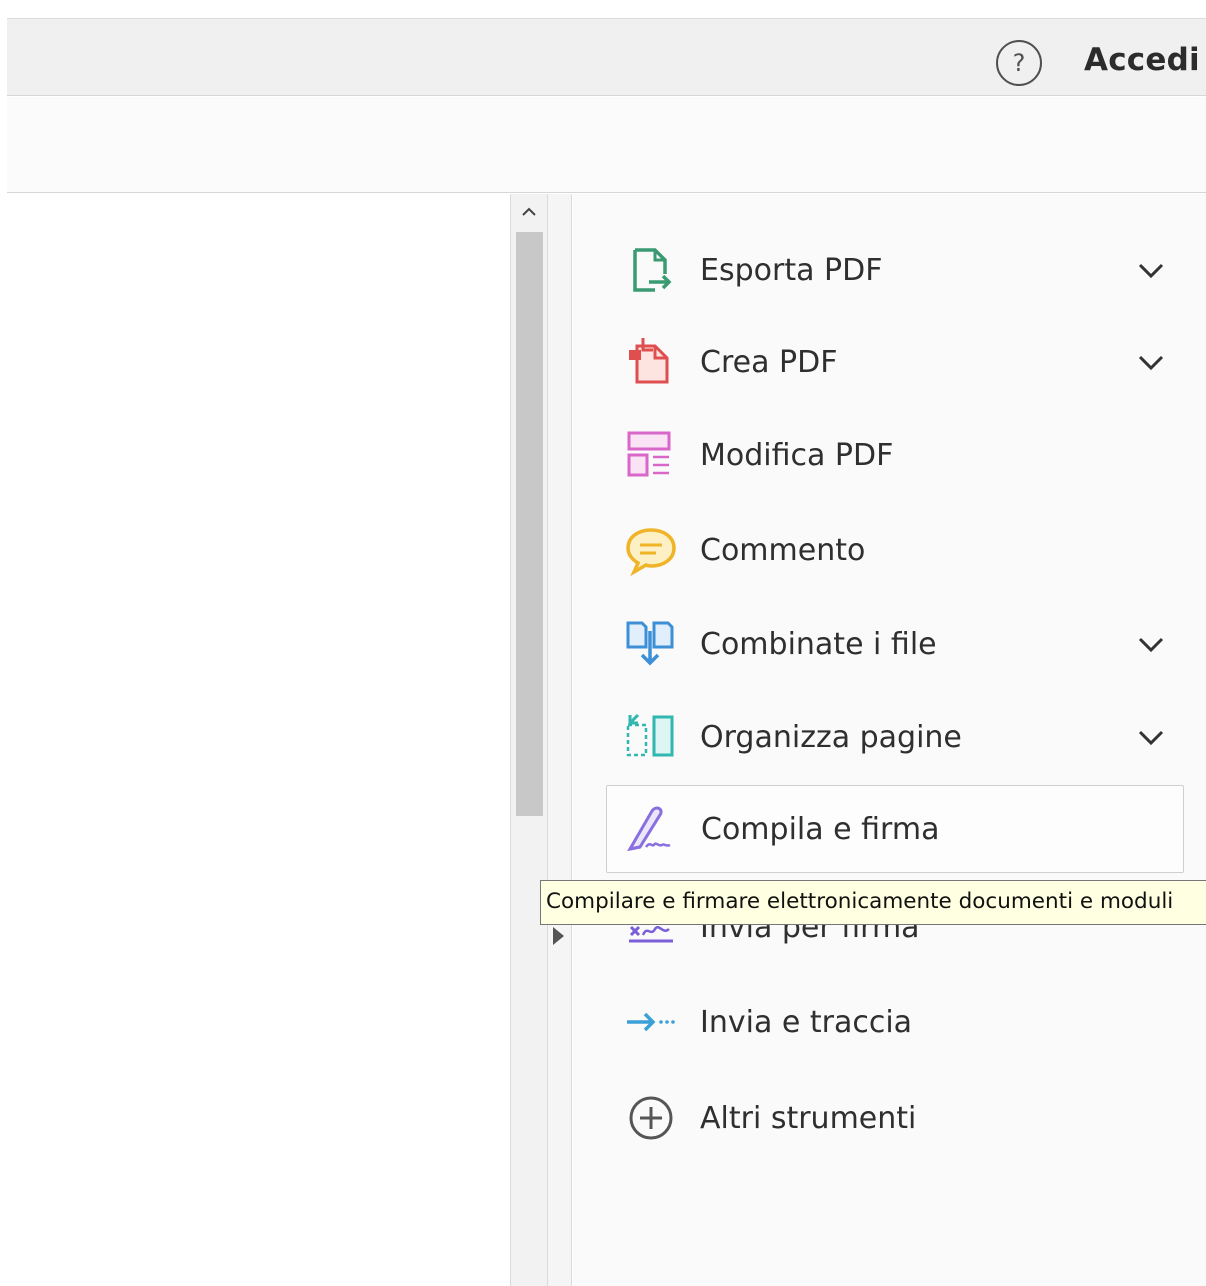  What do you see at coordinates (806, 1022) in the screenshot?
I see `tool-label: Invia e traccia` at bounding box center [806, 1022].